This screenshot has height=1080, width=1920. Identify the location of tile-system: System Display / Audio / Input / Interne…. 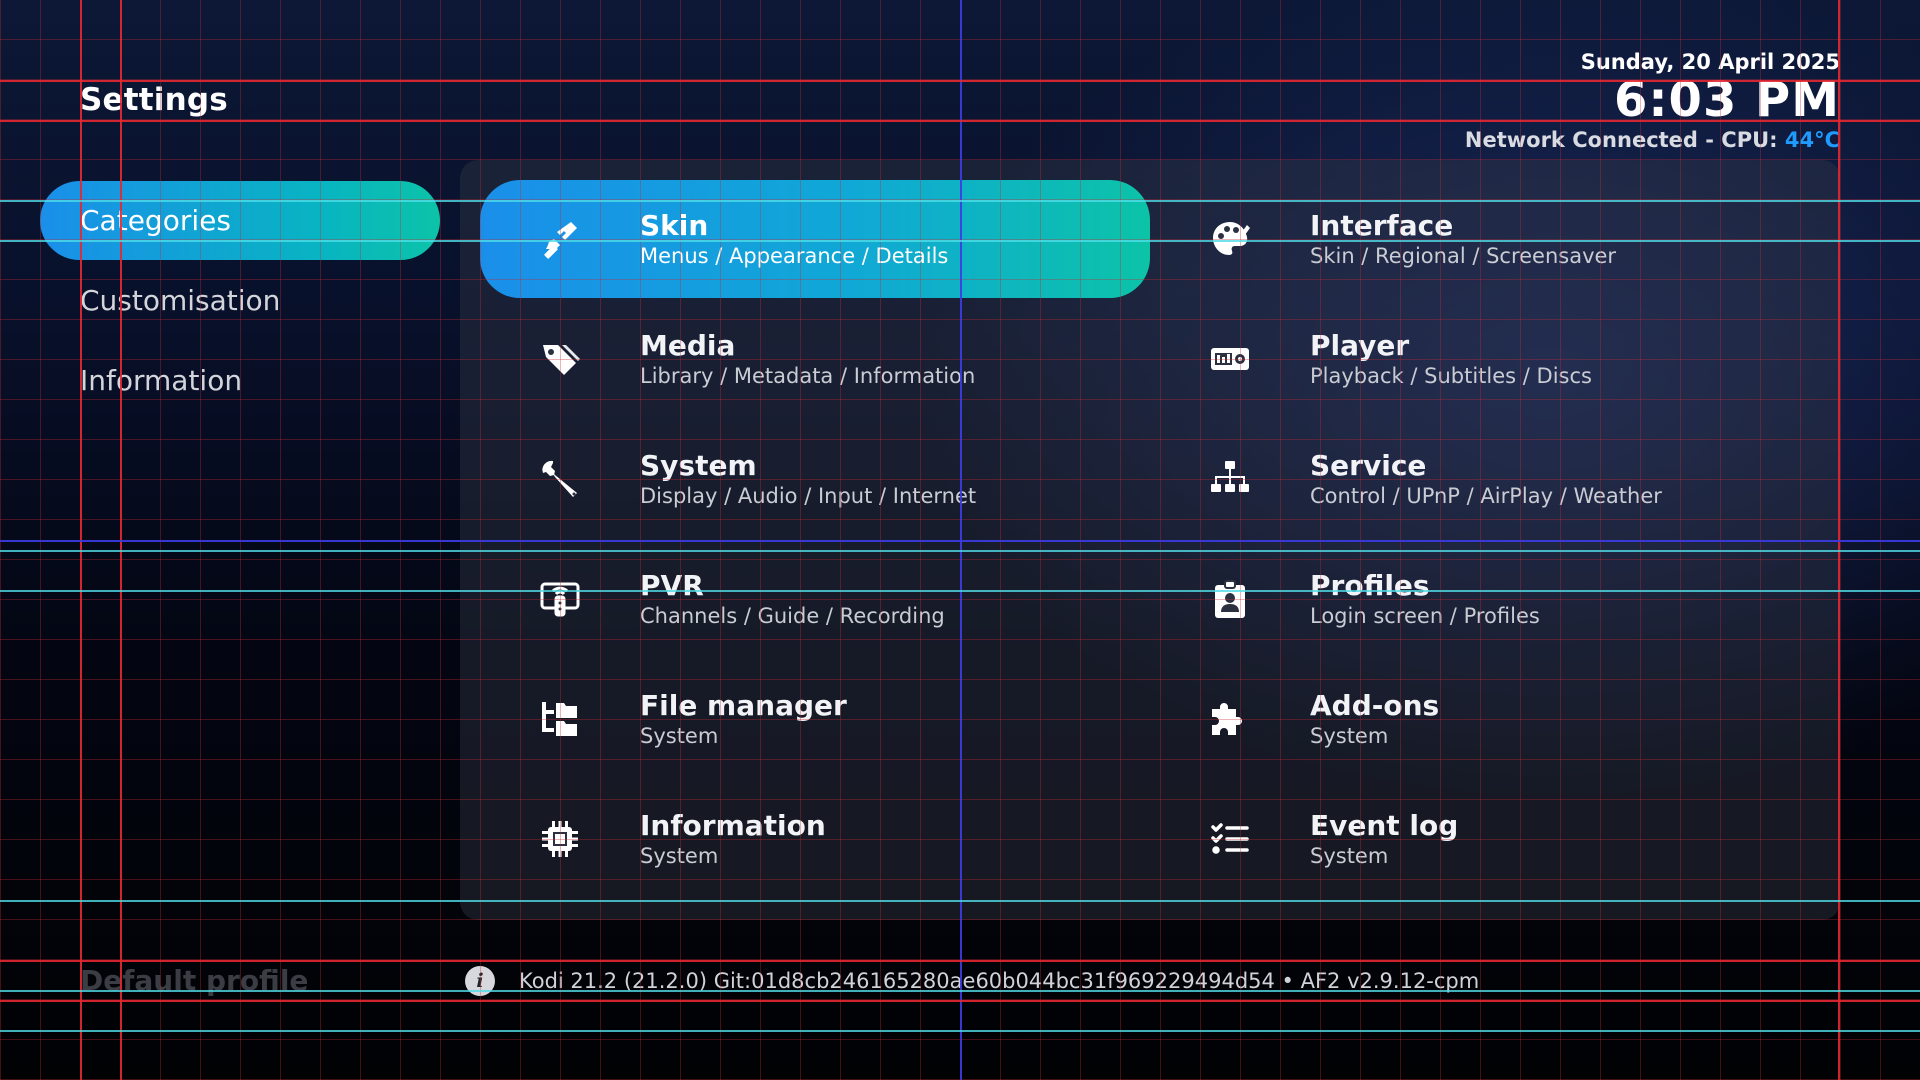
(815, 479).